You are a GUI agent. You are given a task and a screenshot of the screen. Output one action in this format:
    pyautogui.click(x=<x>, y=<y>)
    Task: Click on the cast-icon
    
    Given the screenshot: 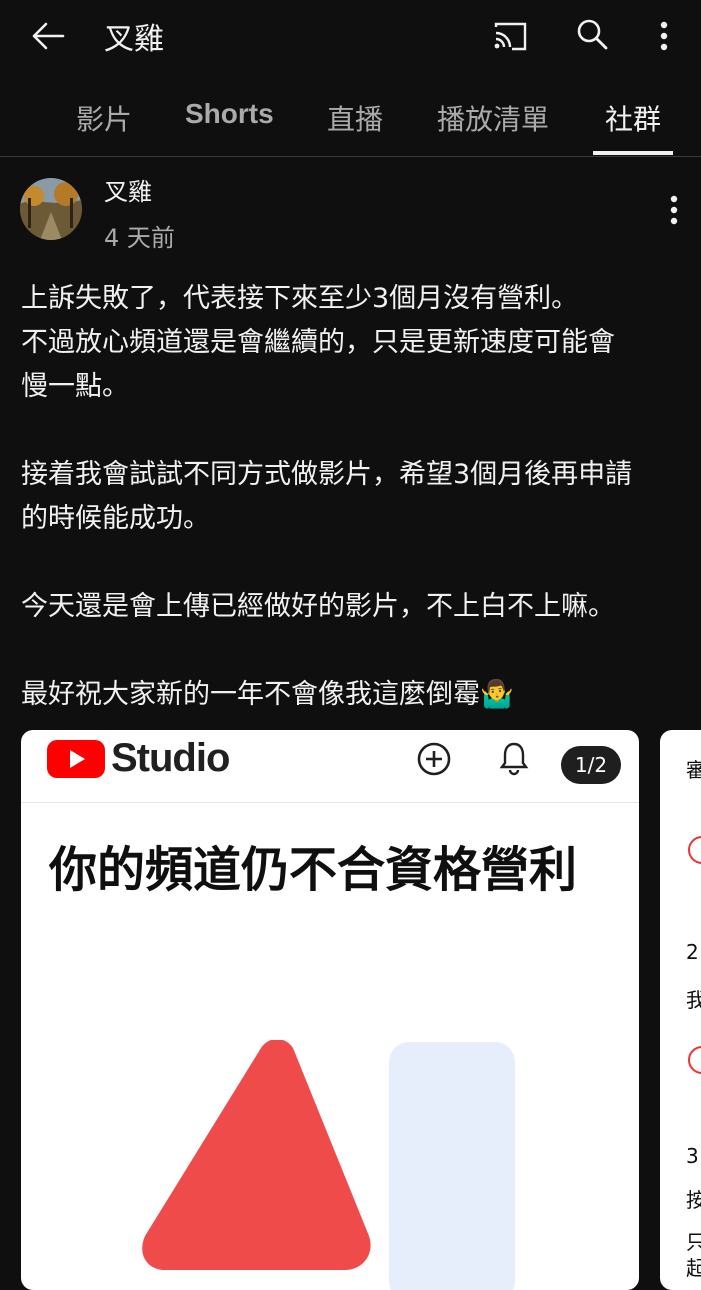 What is the action you would take?
    pyautogui.click(x=510, y=36)
    